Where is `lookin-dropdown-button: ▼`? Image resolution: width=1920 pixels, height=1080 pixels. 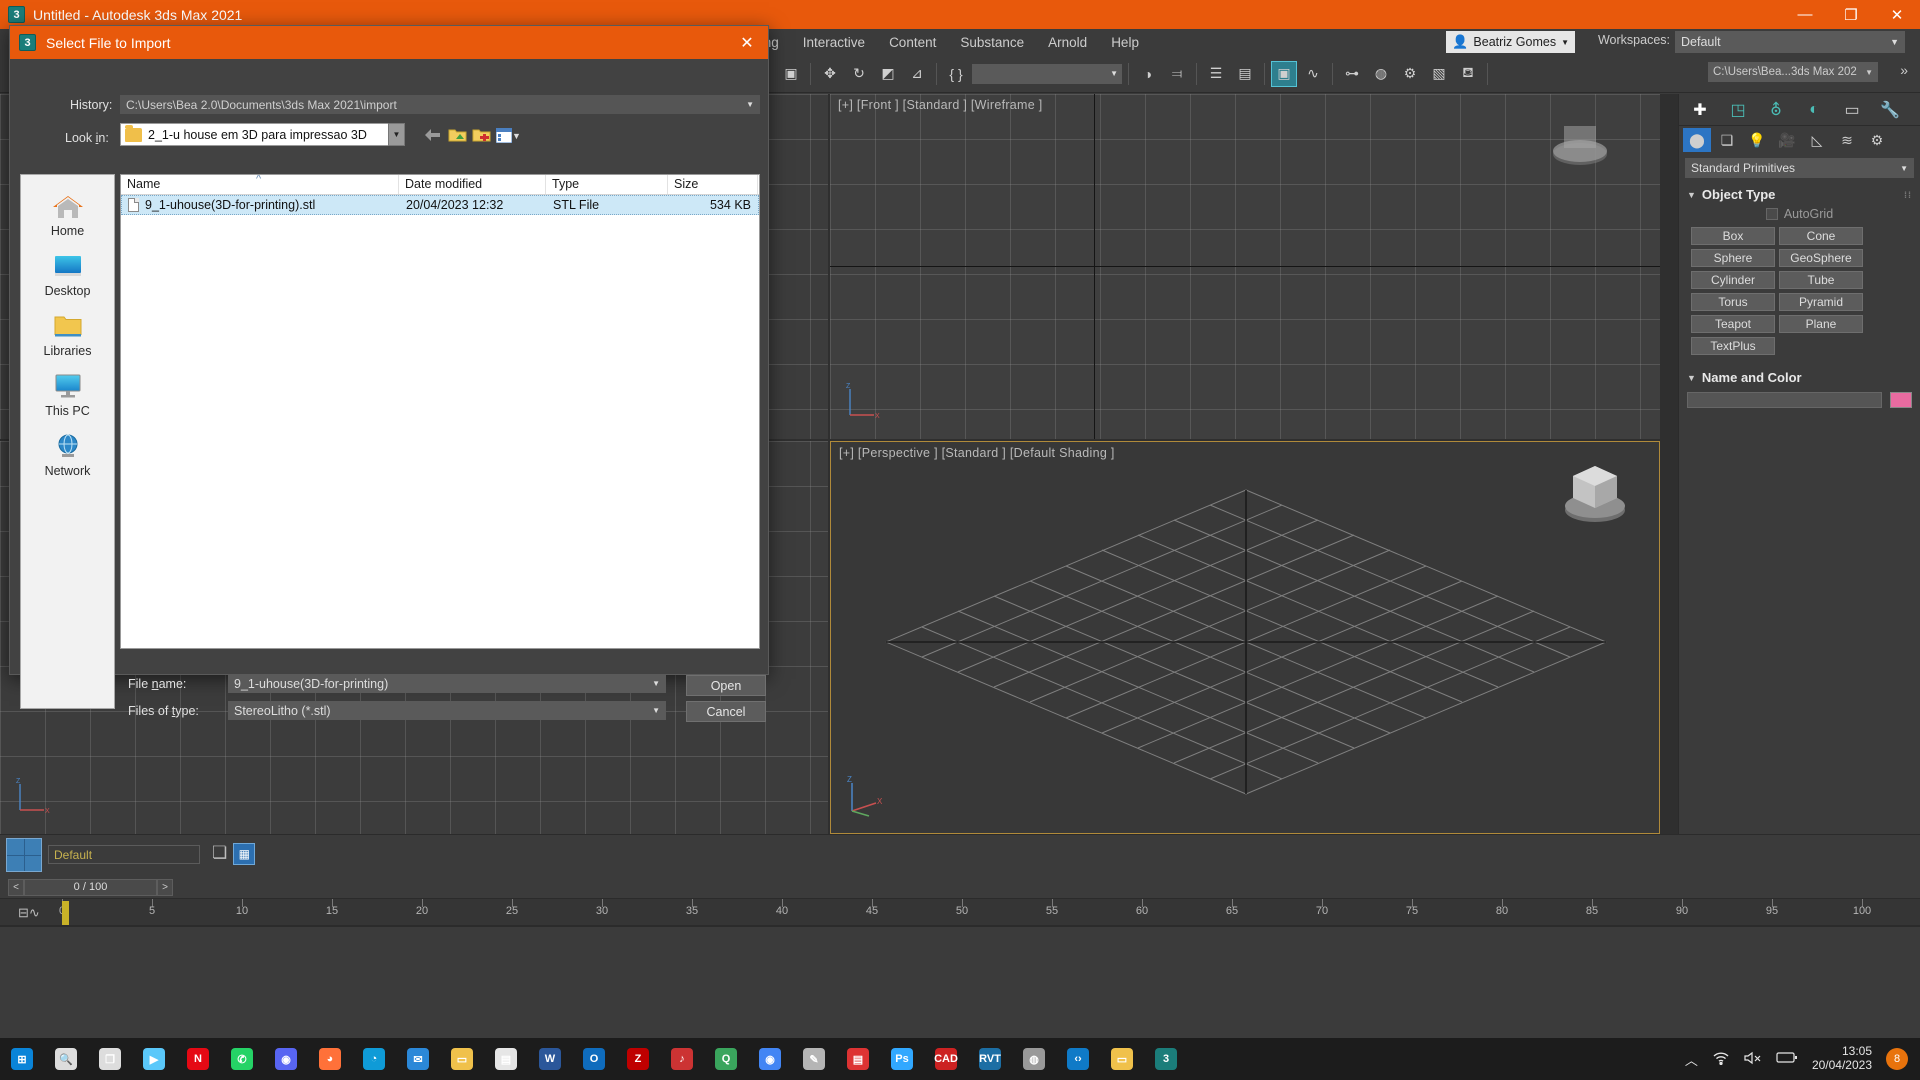
lookin-dropdown-button: ▼ is located at coordinates (396, 134).